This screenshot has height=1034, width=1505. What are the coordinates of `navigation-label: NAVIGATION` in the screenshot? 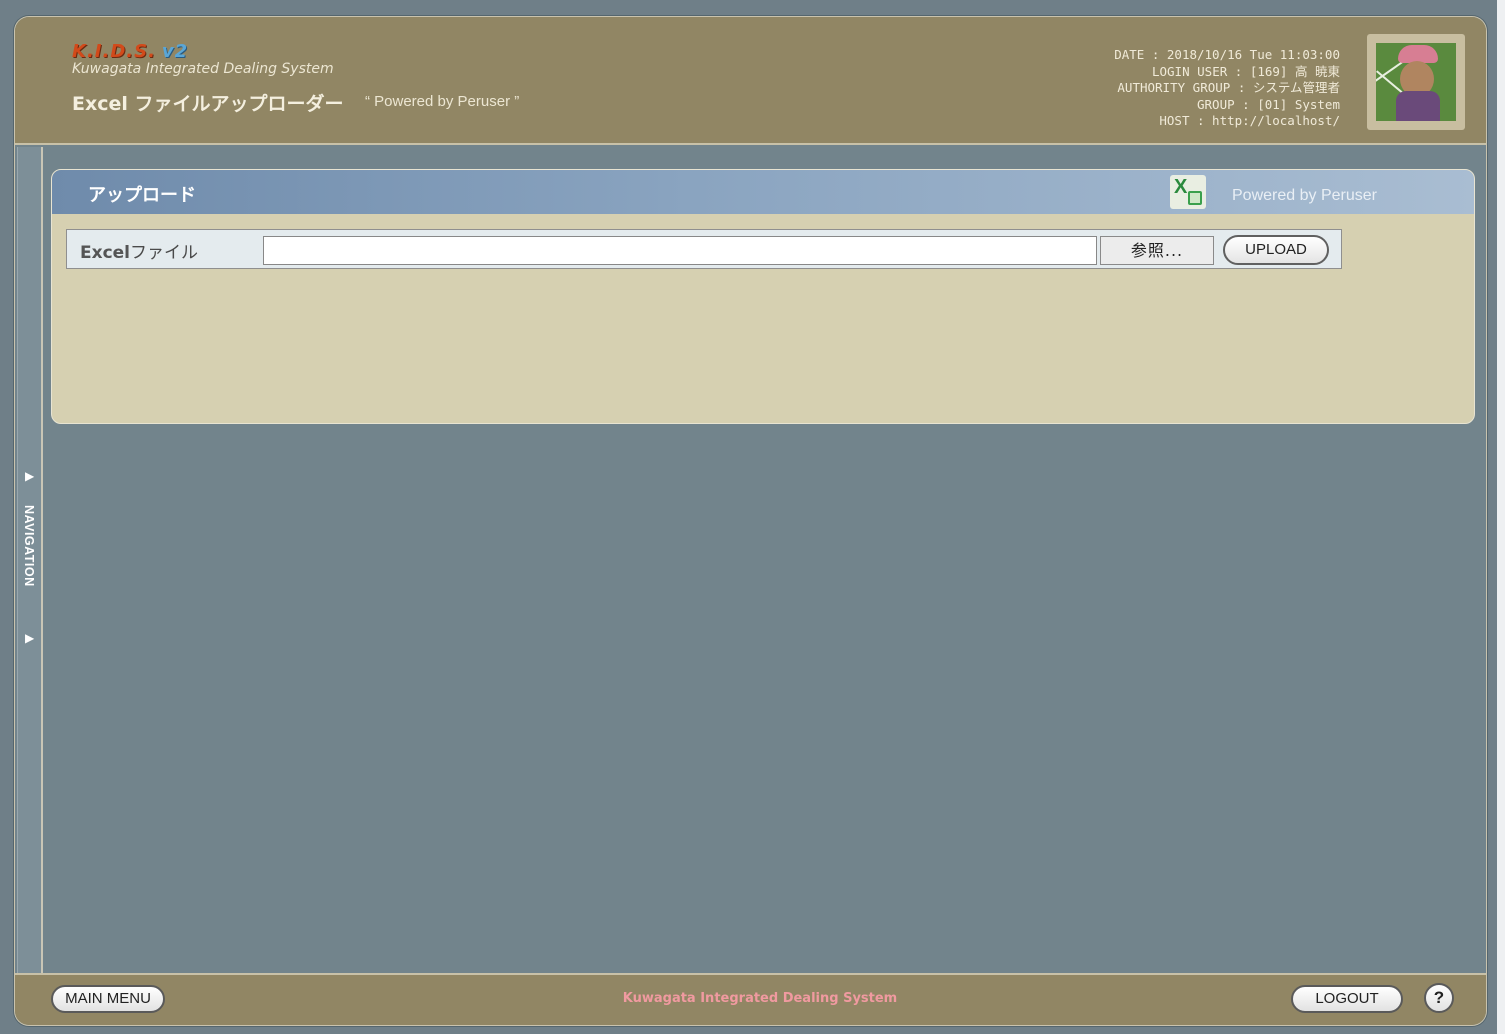 It's located at (29, 546).